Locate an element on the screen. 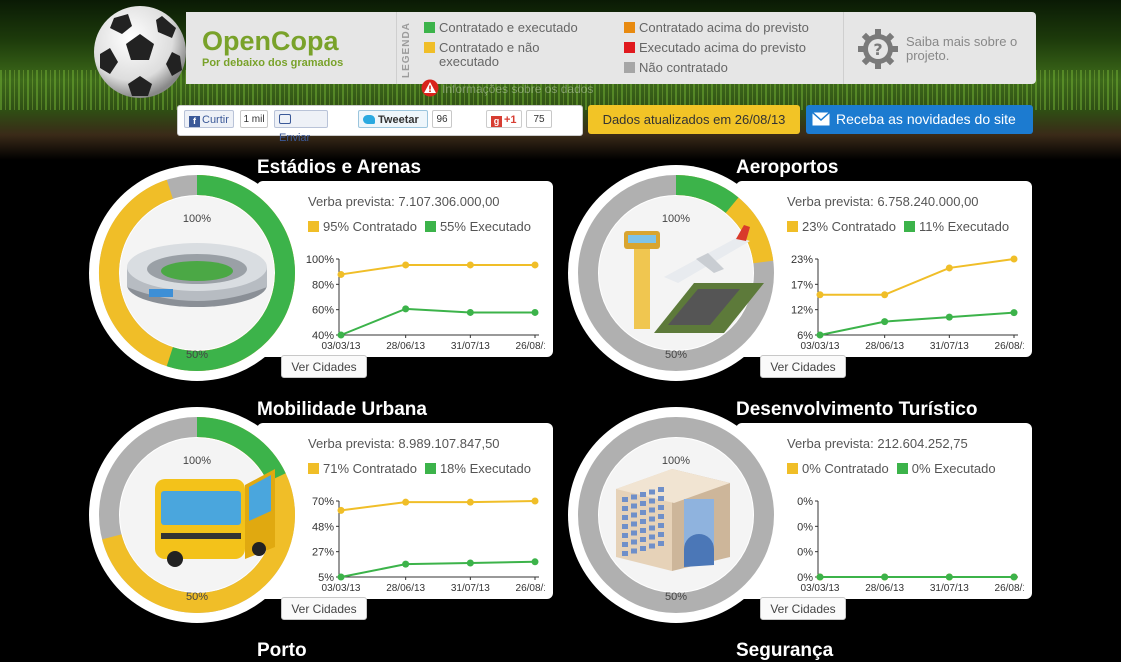  stadium-icon is located at coordinates (197, 275).